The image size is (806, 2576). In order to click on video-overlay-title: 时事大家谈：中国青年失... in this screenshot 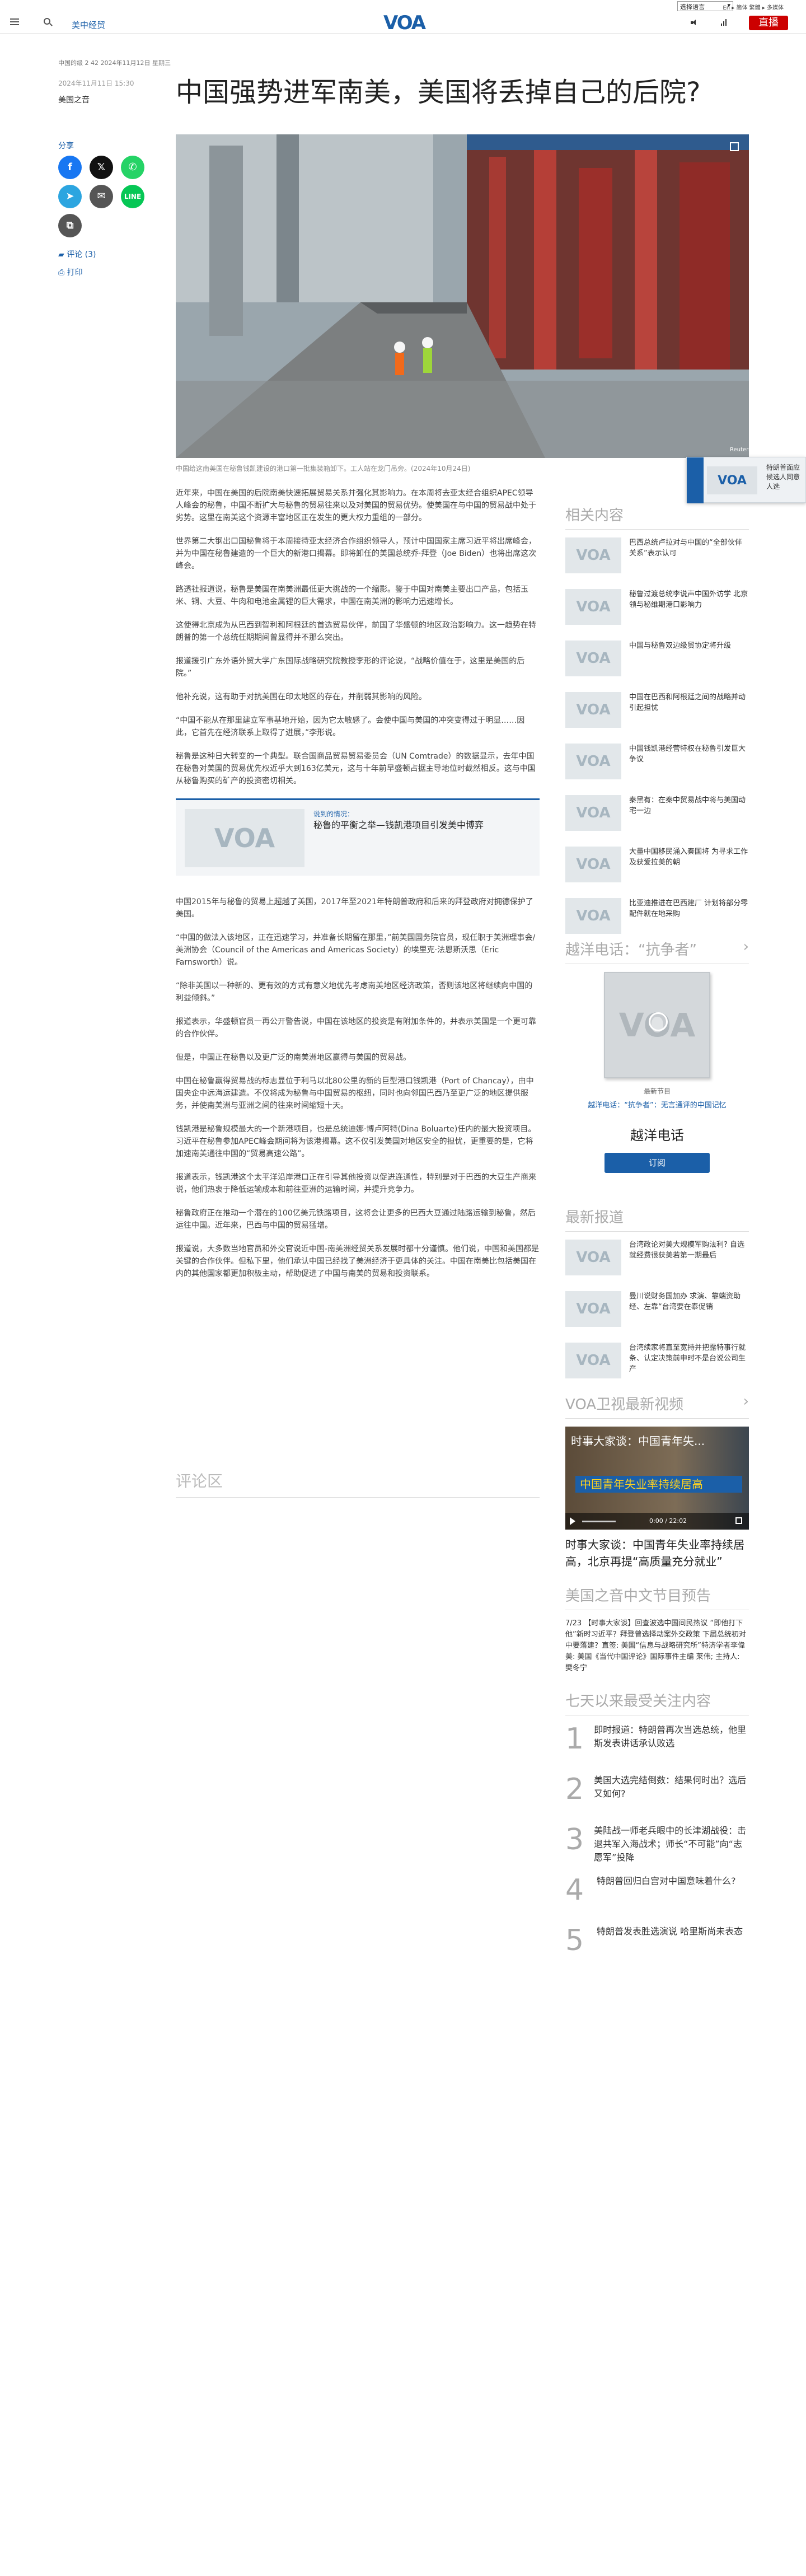, I will do `click(638, 1441)`.